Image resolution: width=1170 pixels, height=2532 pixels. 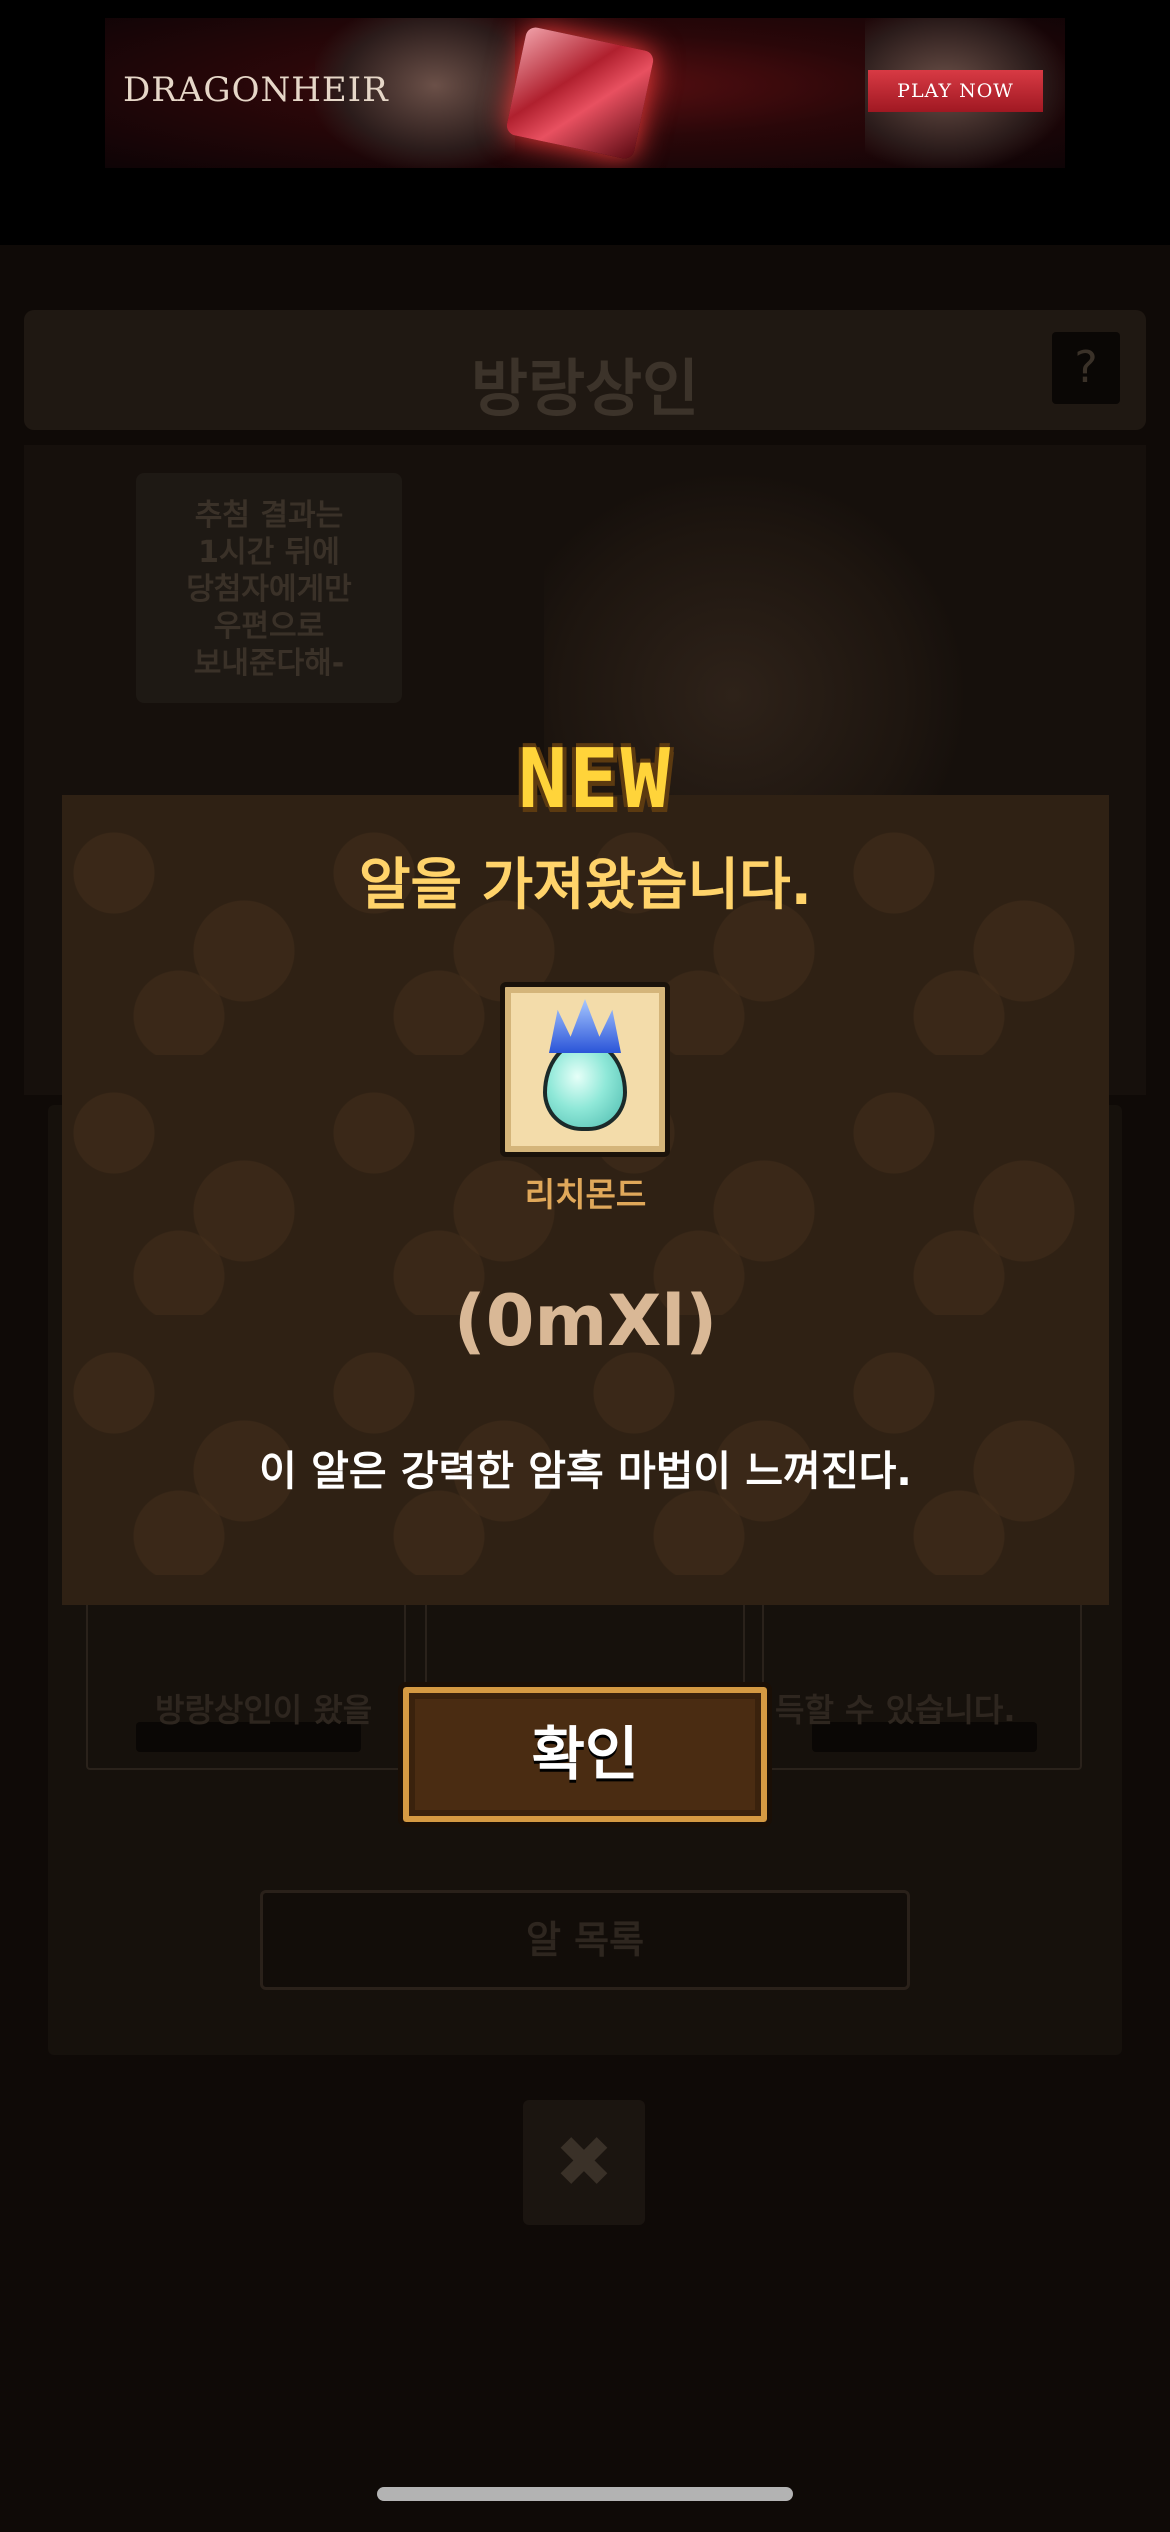 I want to click on ad-gem-image, so click(x=580, y=93).